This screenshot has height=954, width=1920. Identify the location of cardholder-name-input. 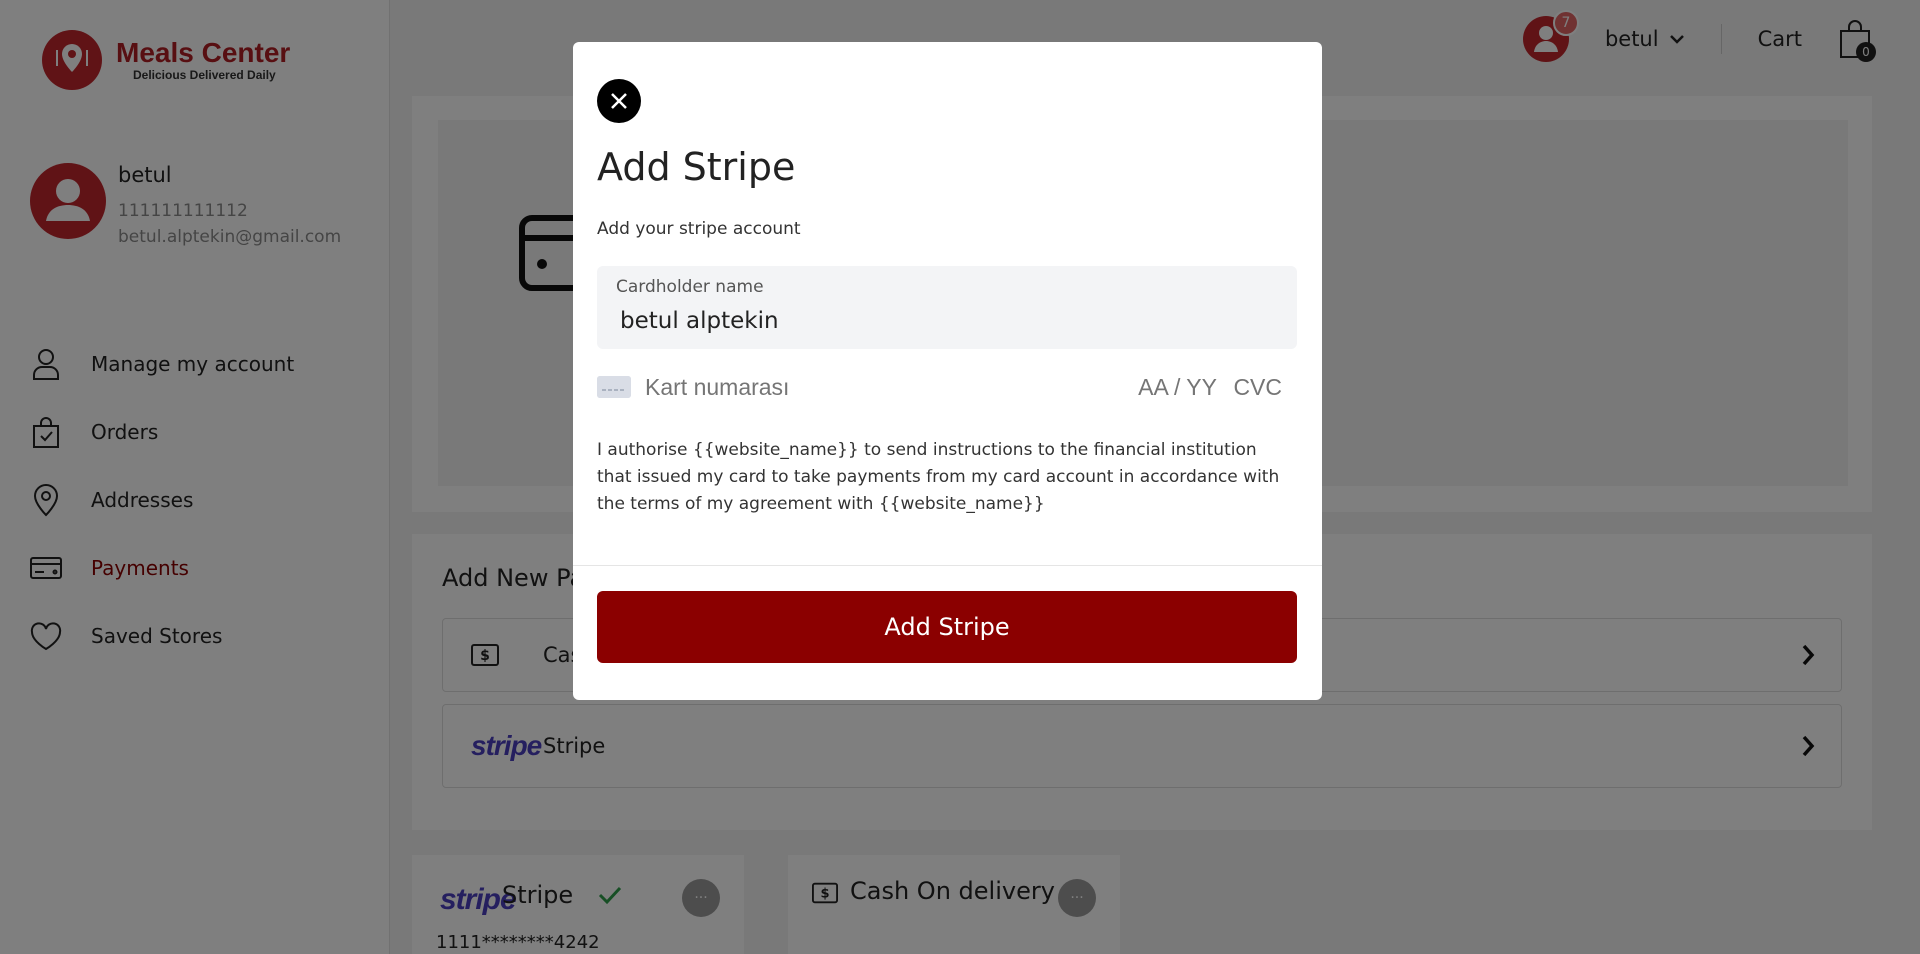
(946, 321).